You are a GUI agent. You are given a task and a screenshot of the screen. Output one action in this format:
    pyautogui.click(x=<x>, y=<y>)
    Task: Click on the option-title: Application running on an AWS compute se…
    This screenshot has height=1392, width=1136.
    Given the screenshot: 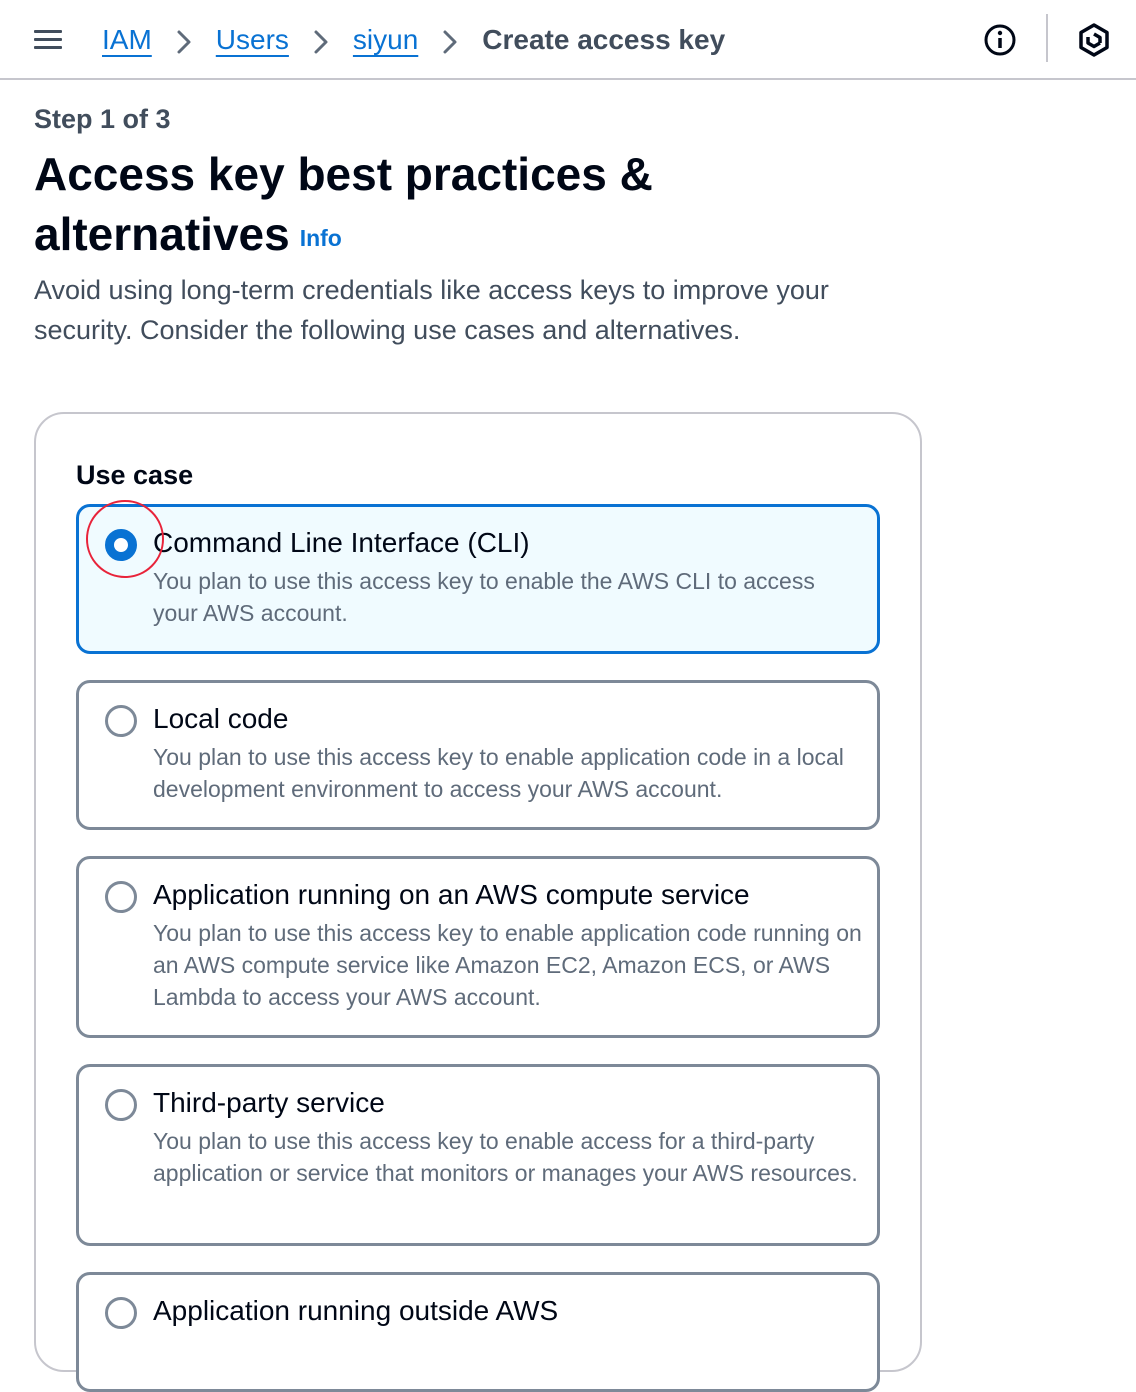 What is the action you would take?
    pyautogui.click(x=451, y=894)
    